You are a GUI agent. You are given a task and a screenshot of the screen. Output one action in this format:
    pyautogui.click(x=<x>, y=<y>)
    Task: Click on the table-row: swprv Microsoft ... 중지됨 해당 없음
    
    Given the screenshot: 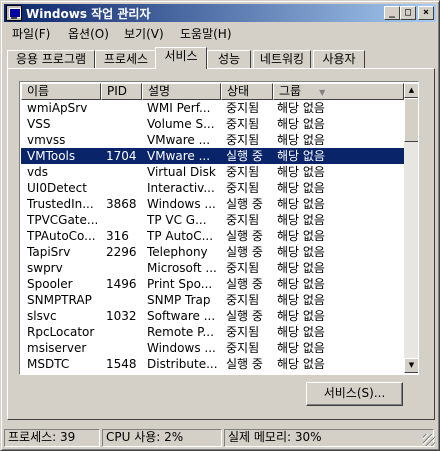 What is the action you would take?
    pyautogui.click(x=212, y=268)
    